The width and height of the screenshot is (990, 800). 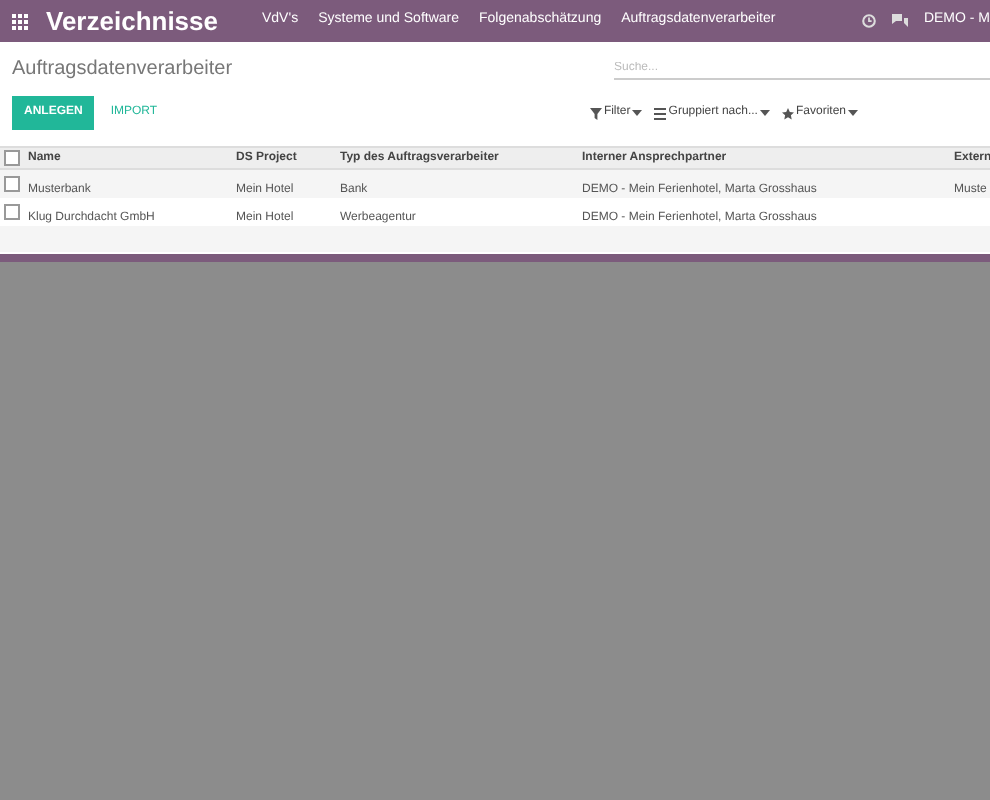 What do you see at coordinates (868, 21) in the screenshot?
I see `clock-icon` at bounding box center [868, 21].